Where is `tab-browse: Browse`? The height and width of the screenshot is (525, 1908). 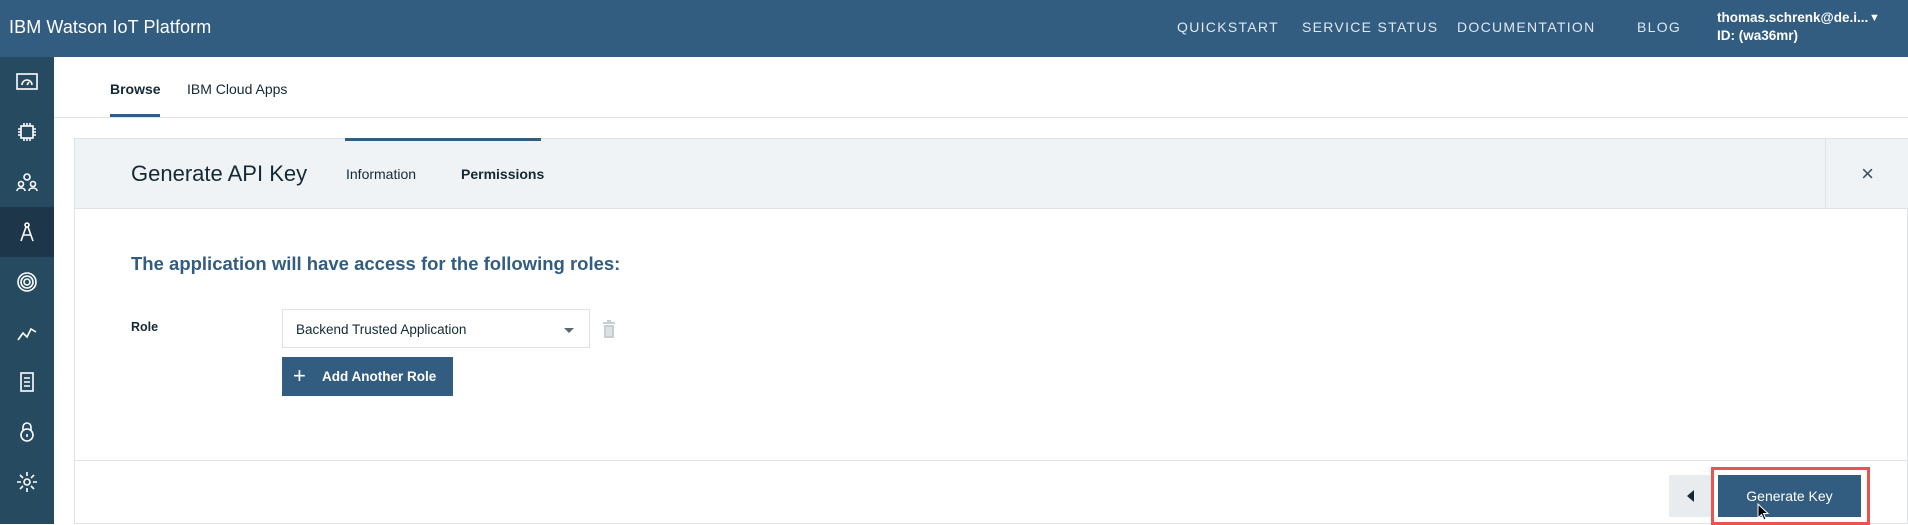
tab-browse: Browse is located at coordinates (135, 89).